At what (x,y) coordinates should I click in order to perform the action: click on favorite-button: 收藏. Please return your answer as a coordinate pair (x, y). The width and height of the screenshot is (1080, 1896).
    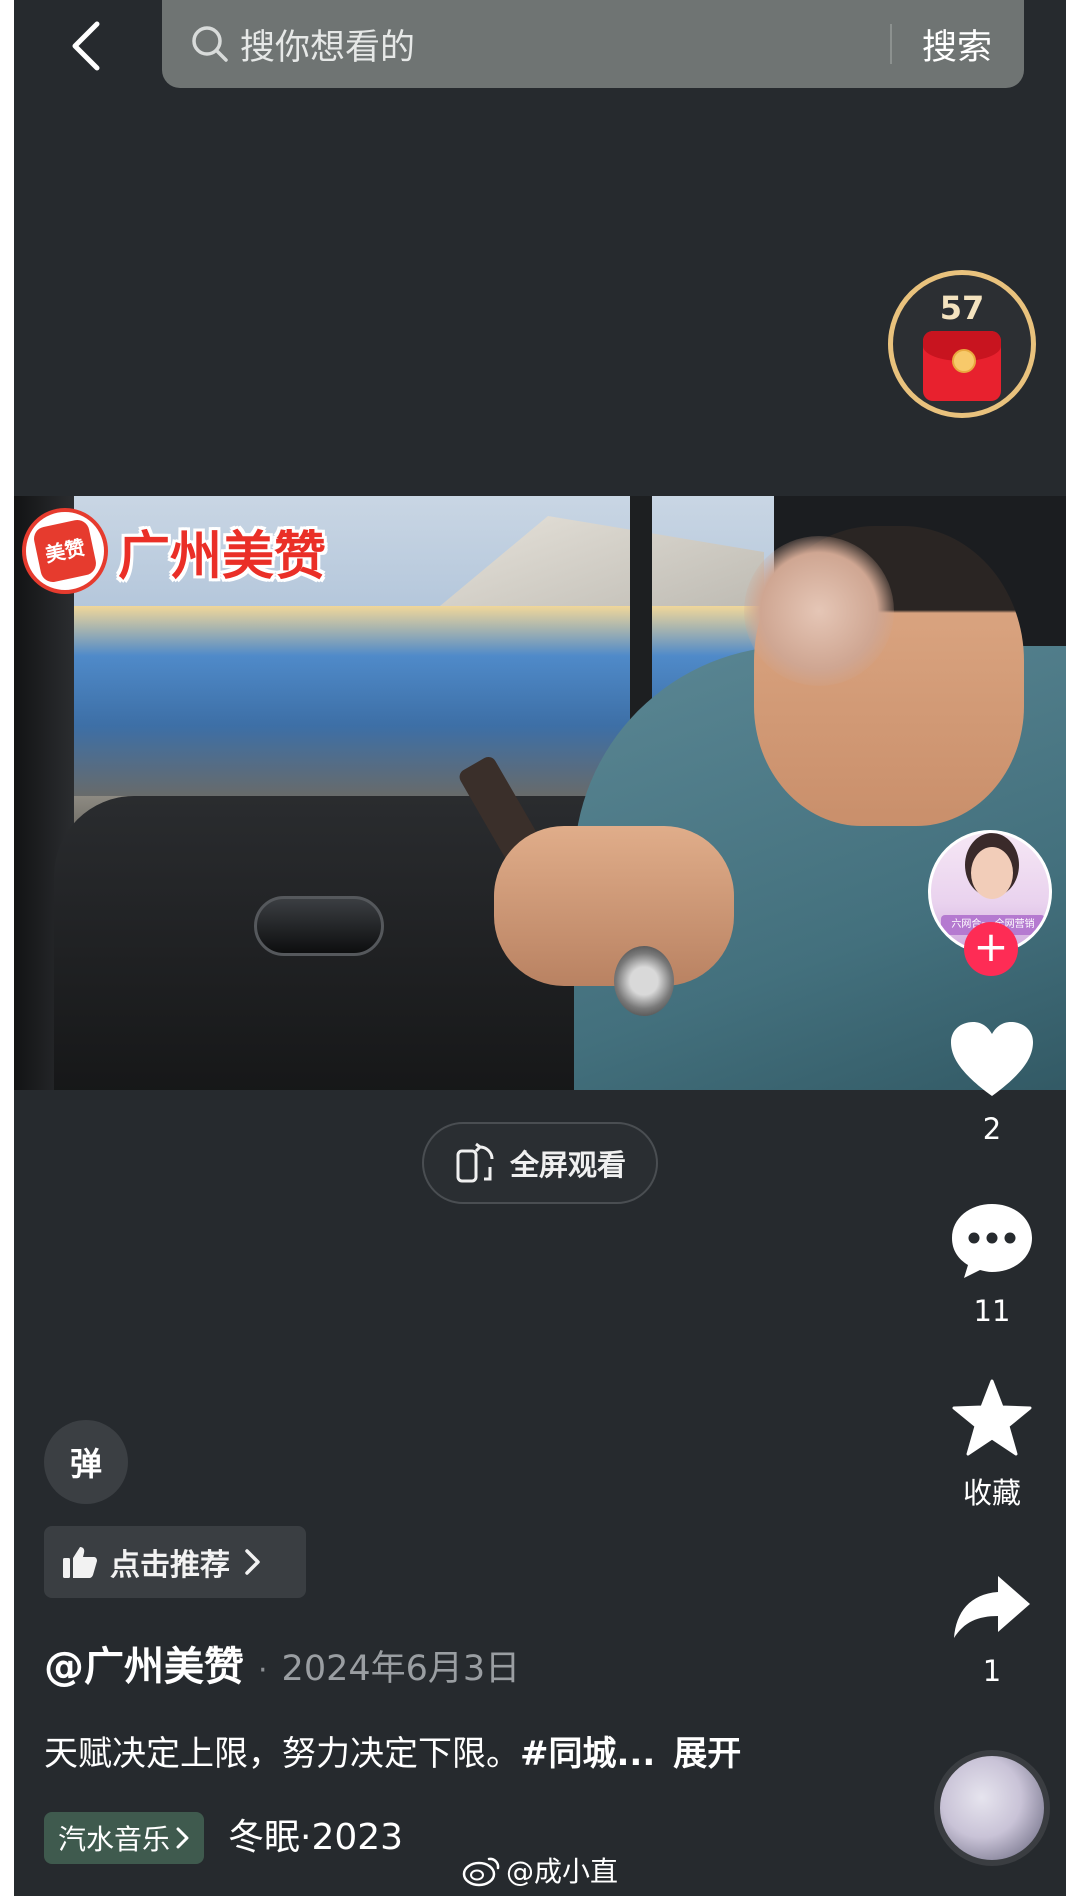
    Looking at the image, I should click on (992, 1445).